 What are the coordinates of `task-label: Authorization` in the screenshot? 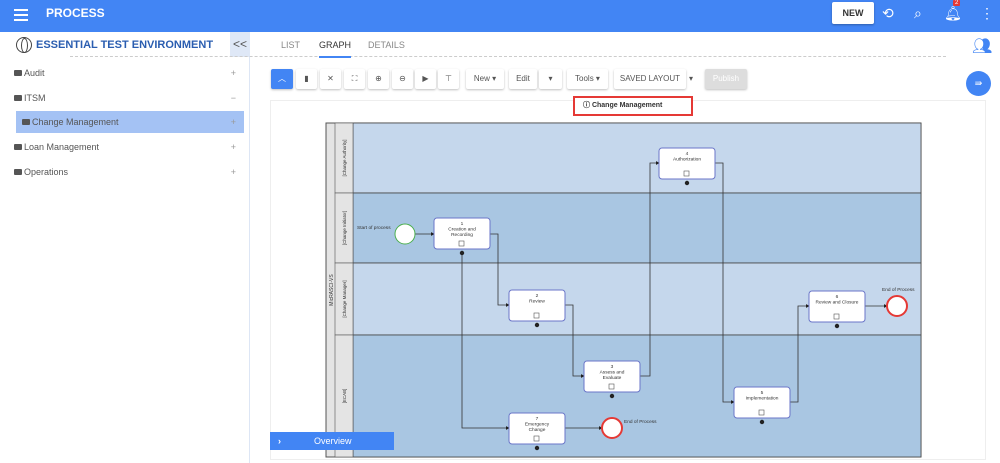 It's located at (687, 160).